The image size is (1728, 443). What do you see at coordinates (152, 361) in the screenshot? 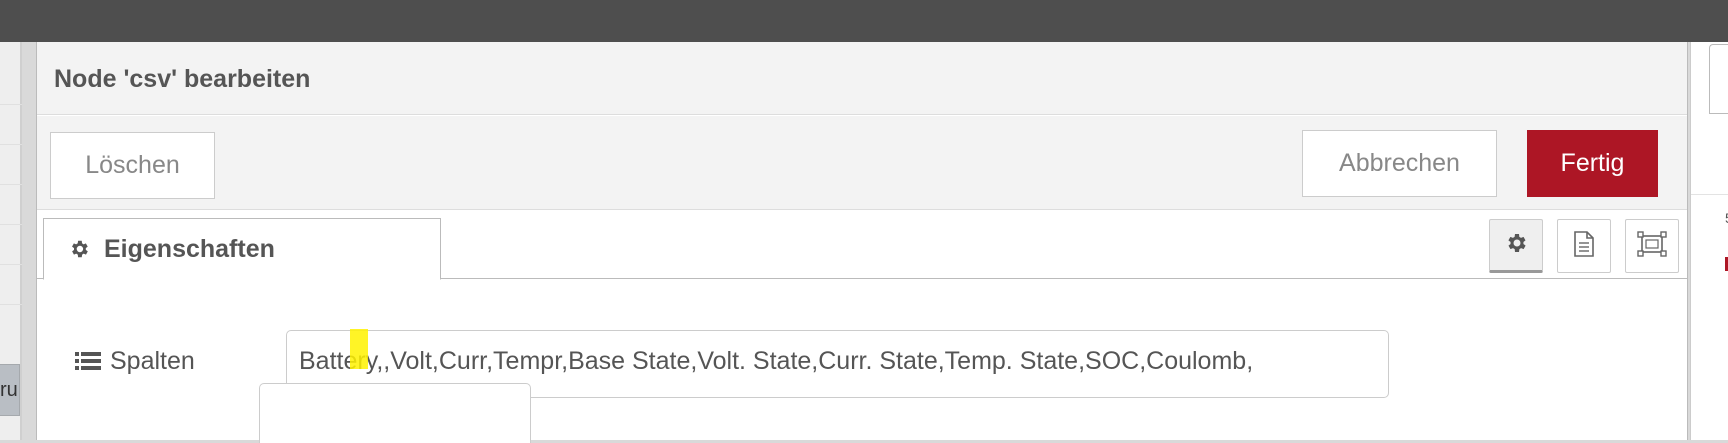
I see `columns-label-text: Spalten` at bounding box center [152, 361].